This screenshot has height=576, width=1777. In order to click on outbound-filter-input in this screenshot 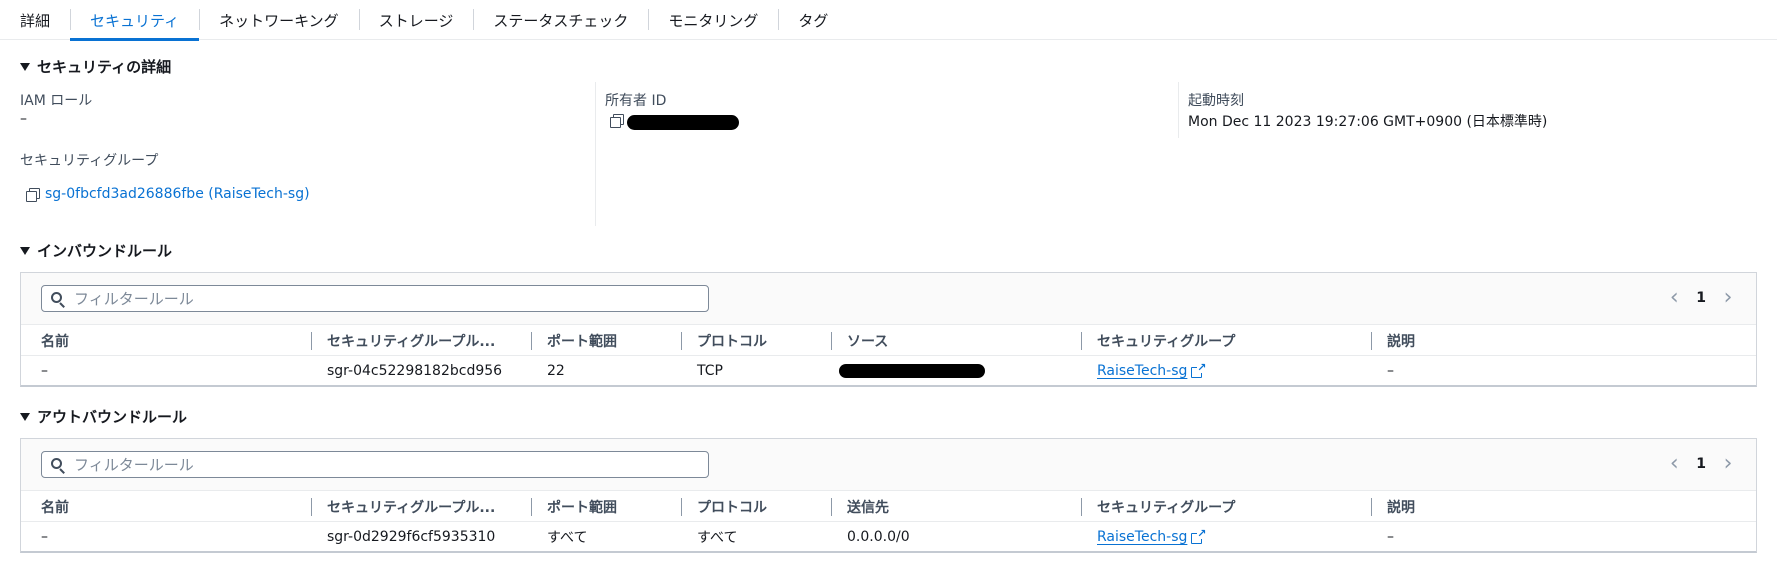, I will do `click(374, 464)`.